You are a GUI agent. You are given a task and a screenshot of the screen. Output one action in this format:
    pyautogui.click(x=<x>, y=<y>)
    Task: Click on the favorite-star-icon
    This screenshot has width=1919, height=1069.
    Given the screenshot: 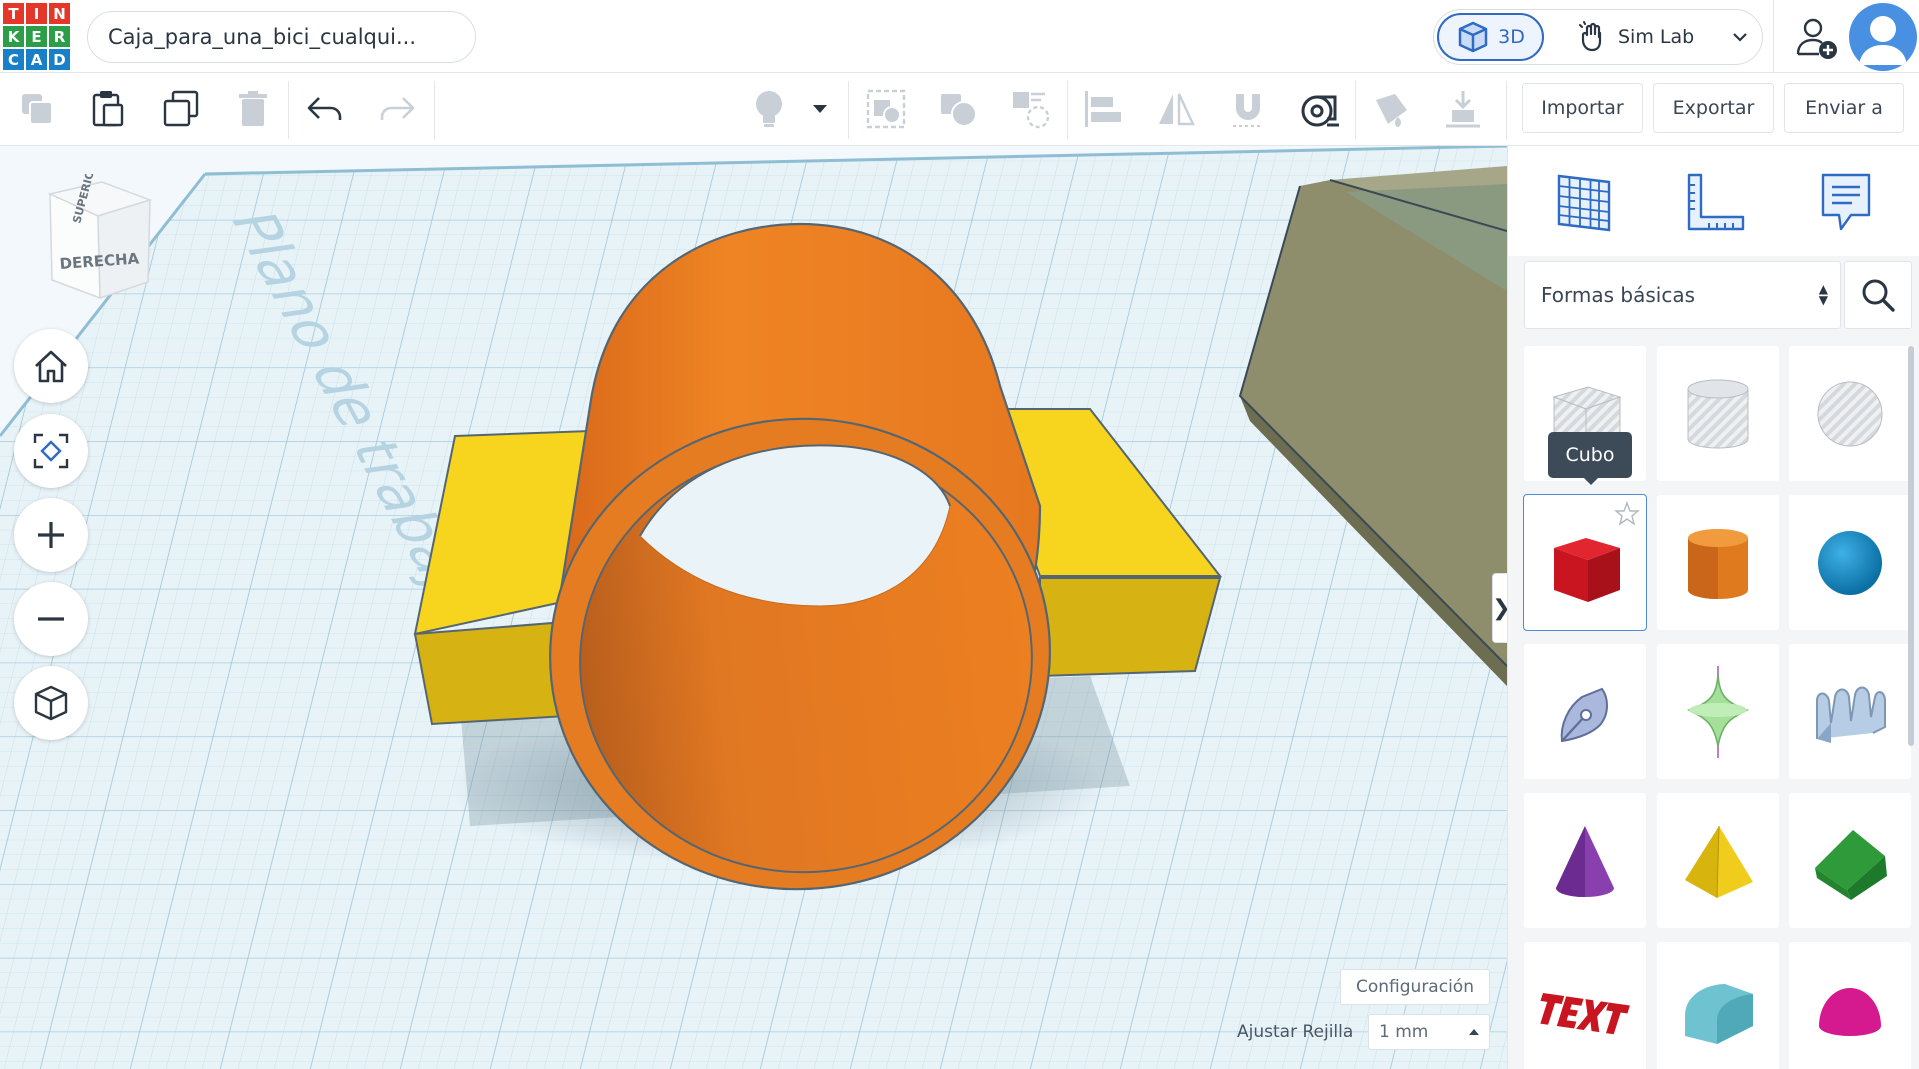 What is the action you would take?
    pyautogui.click(x=1627, y=514)
    